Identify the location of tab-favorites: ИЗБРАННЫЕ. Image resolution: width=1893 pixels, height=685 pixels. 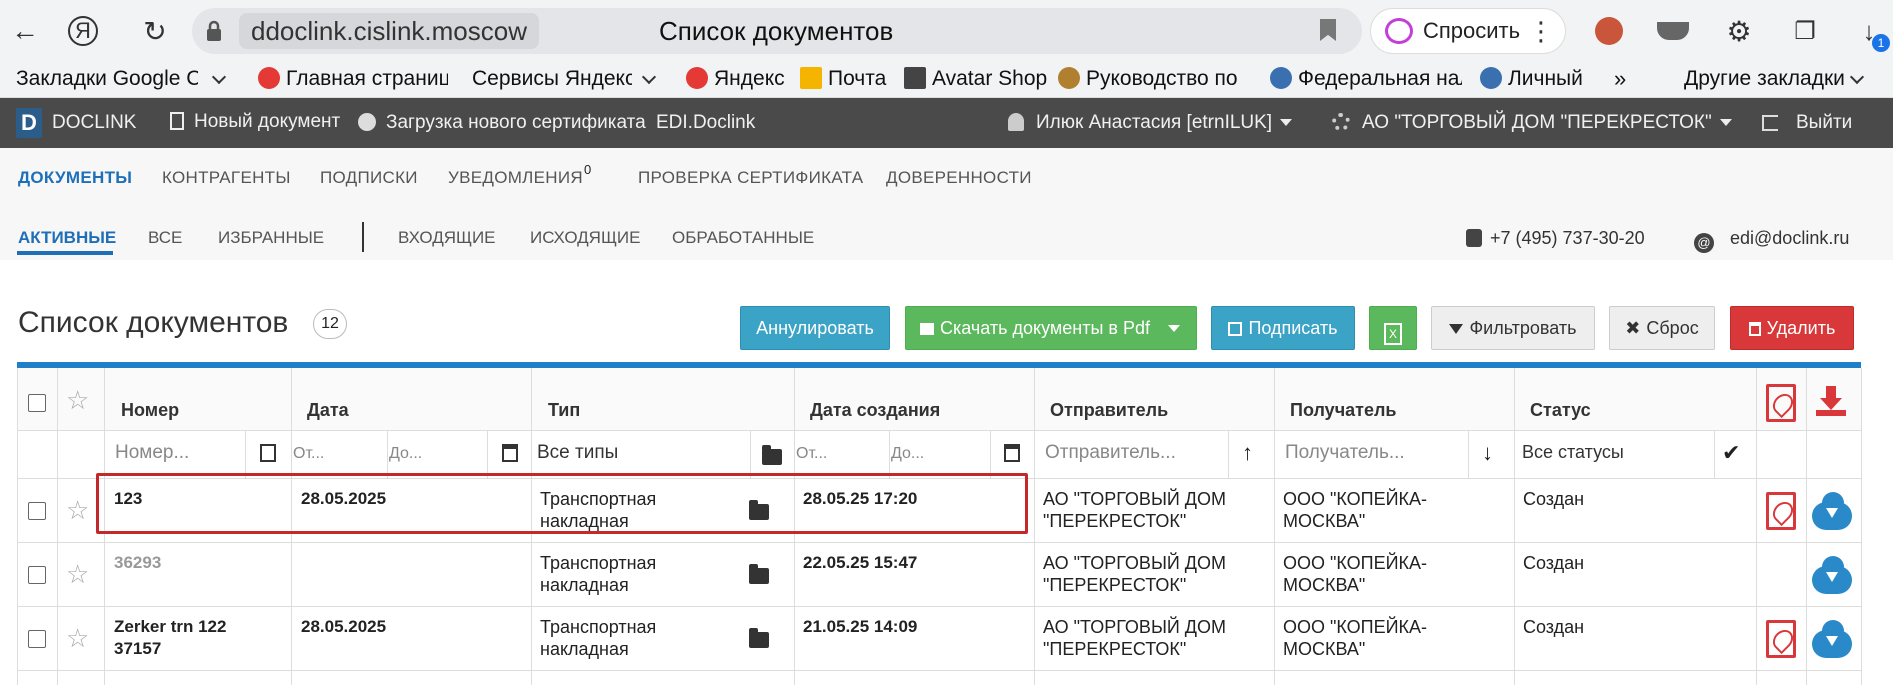
(271, 238).